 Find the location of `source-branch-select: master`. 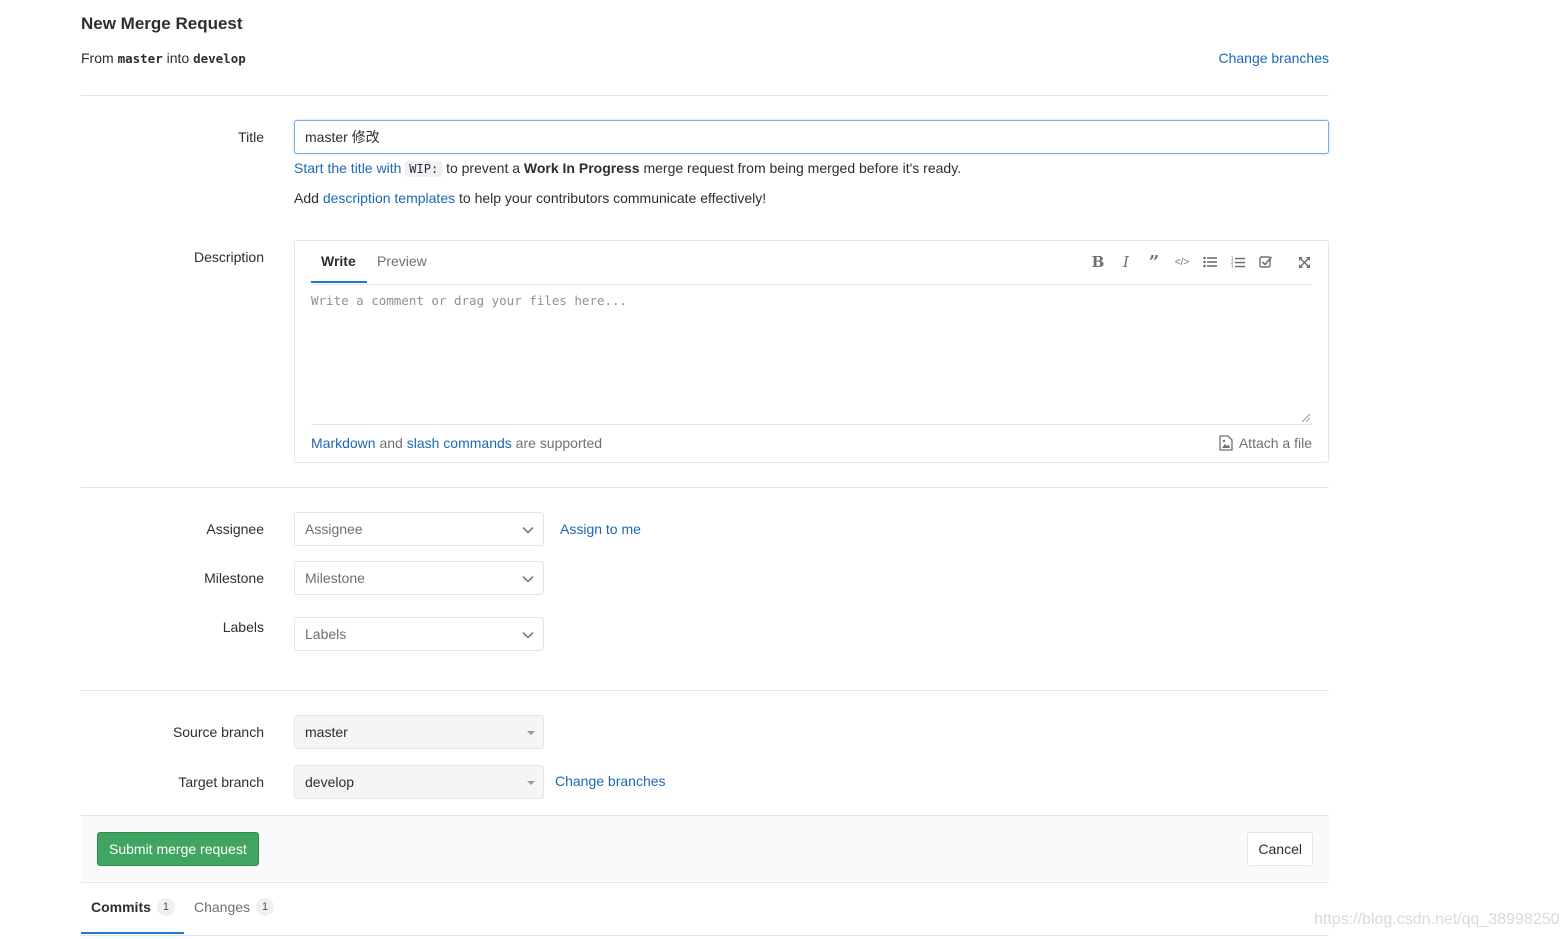

source-branch-select: master is located at coordinates (419, 732).